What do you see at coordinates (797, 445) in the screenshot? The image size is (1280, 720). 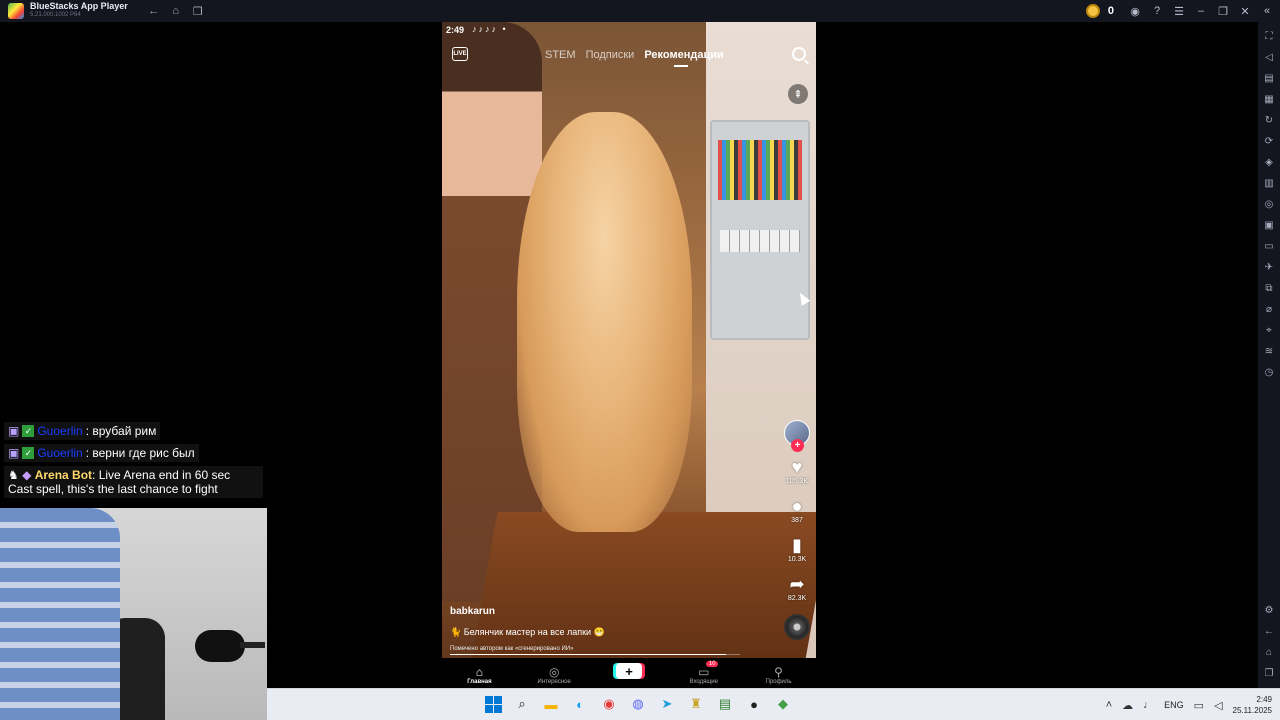 I see `follow-plus-icon: +` at bounding box center [797, 445].